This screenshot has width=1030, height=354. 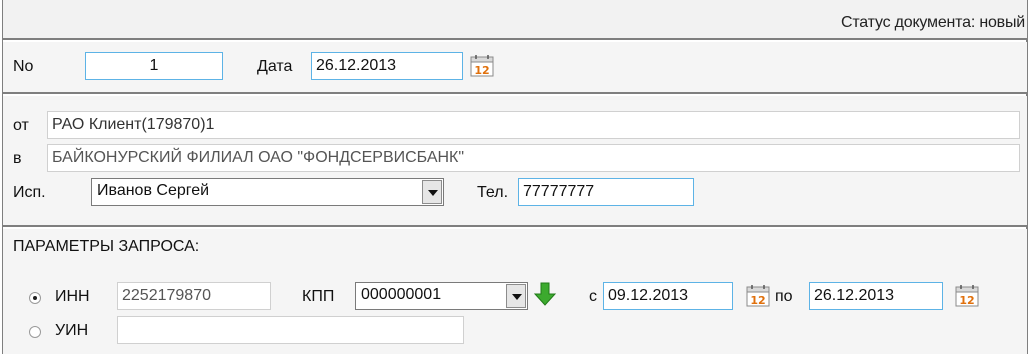 I want to click on to-label: в, so click(x=17, y=158).